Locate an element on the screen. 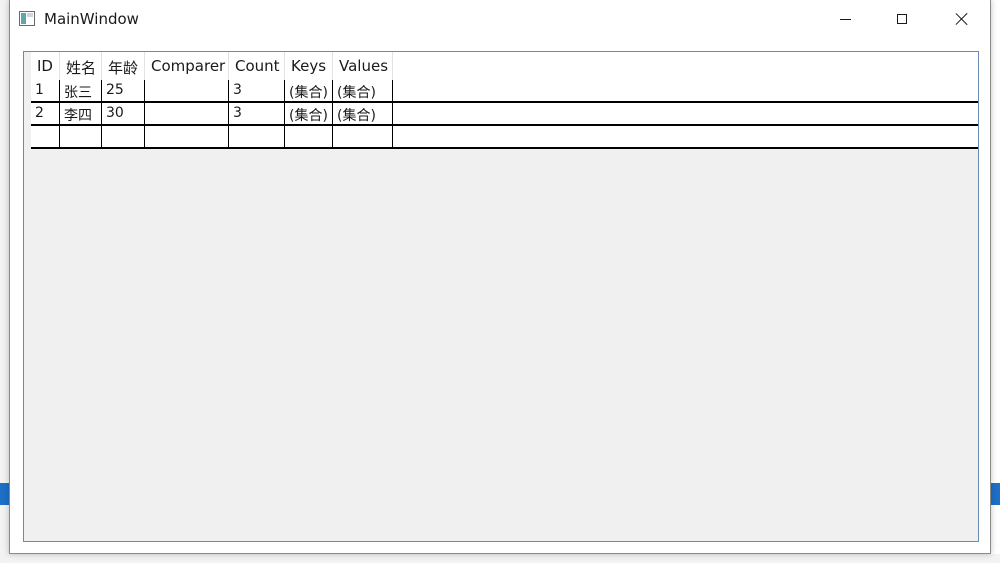  minimize-icon is located at coordinates (845, 19).